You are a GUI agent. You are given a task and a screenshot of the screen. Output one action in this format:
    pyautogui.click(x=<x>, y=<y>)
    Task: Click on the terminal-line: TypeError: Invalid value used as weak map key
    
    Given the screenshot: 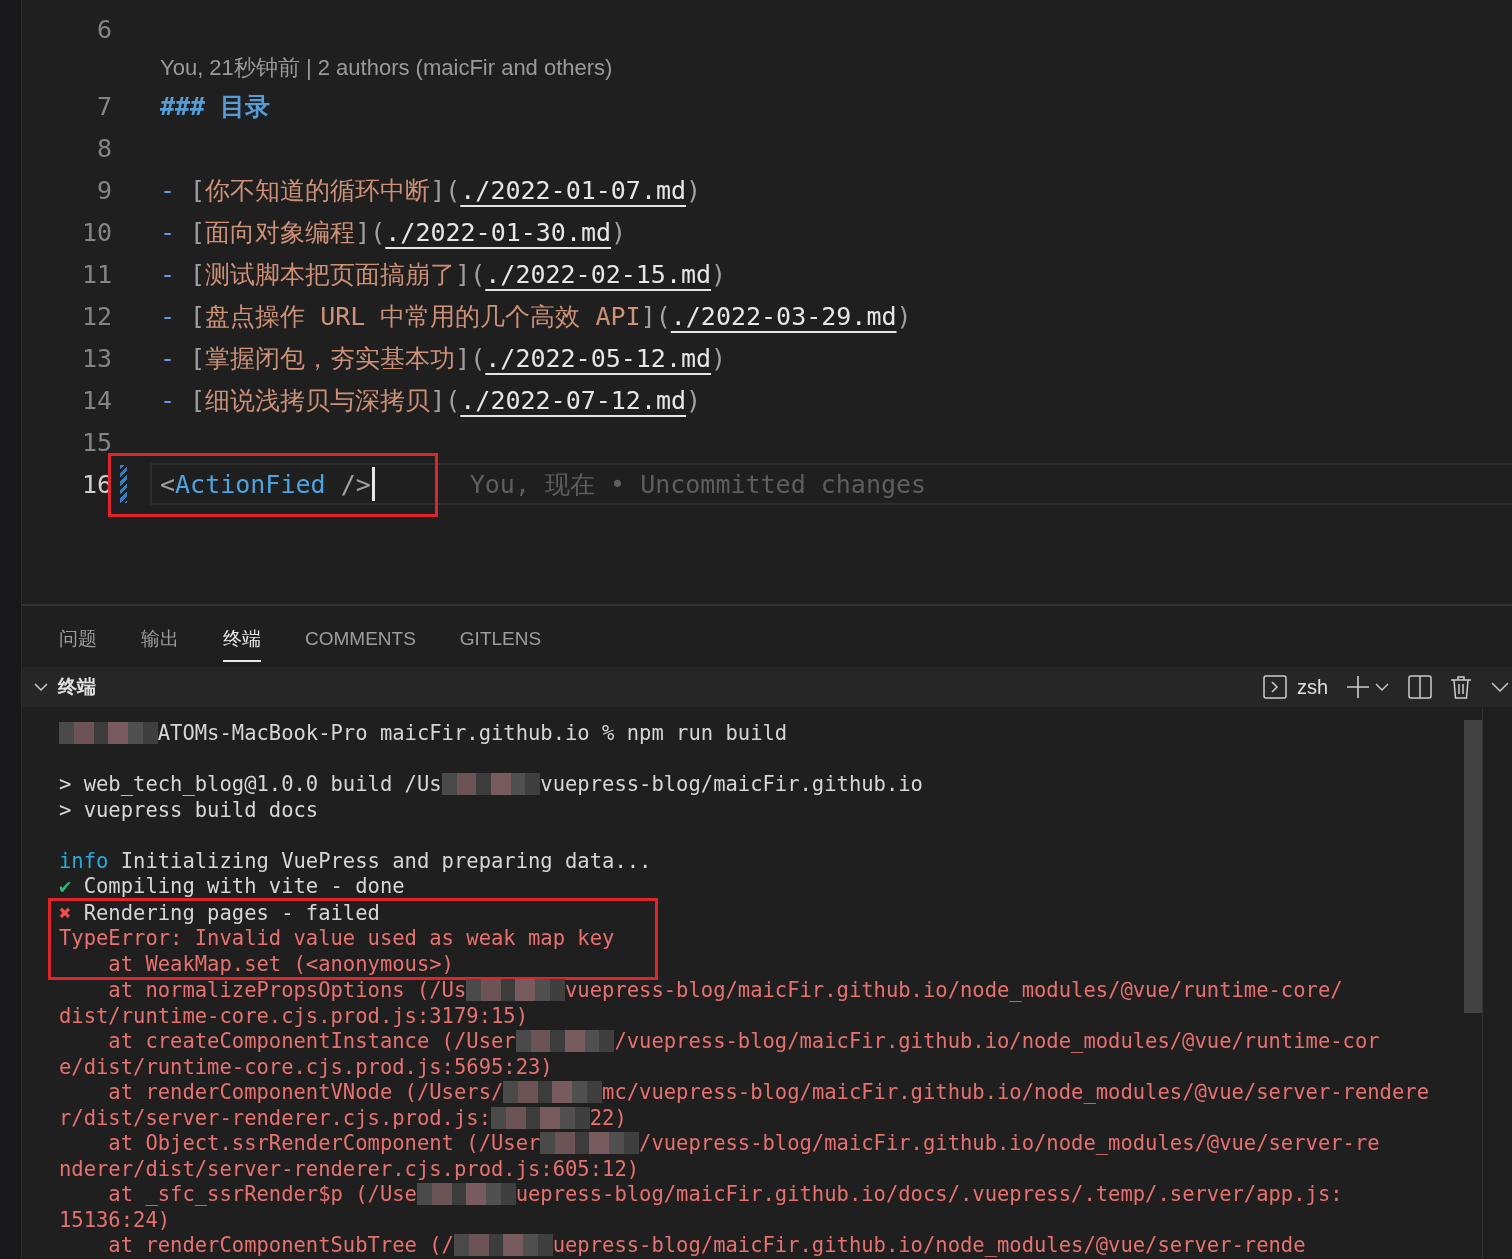 What is the action you would take?
    pyautogui.click(x=337, y=939)
    